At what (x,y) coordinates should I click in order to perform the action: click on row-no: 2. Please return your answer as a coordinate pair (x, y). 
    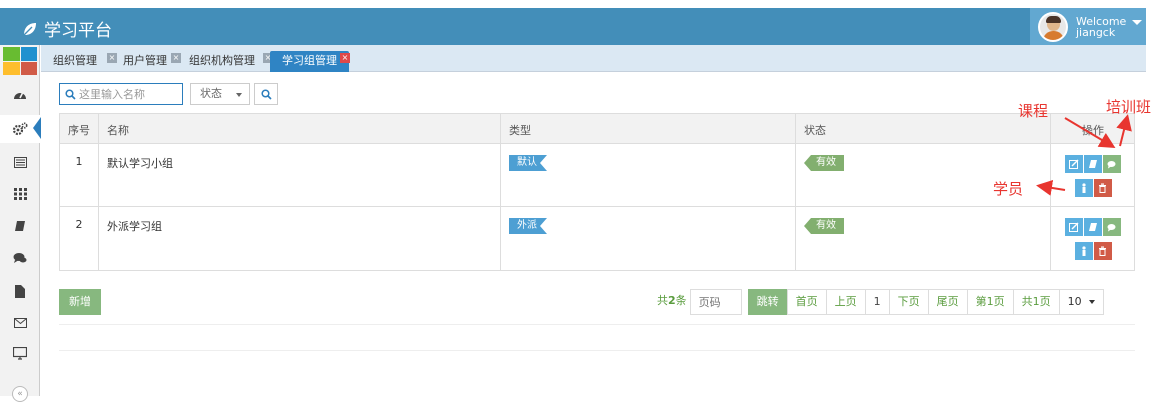
    Looking at the image, I should click on (79, 238).